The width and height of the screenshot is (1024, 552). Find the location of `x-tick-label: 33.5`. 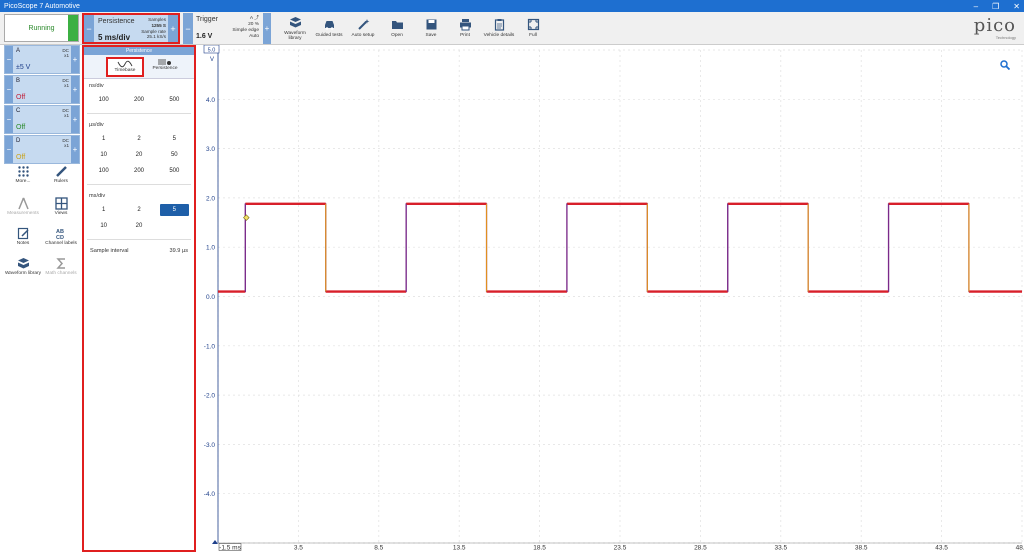

x-tick-label: 33.5 is located at coordinates (780, 548).